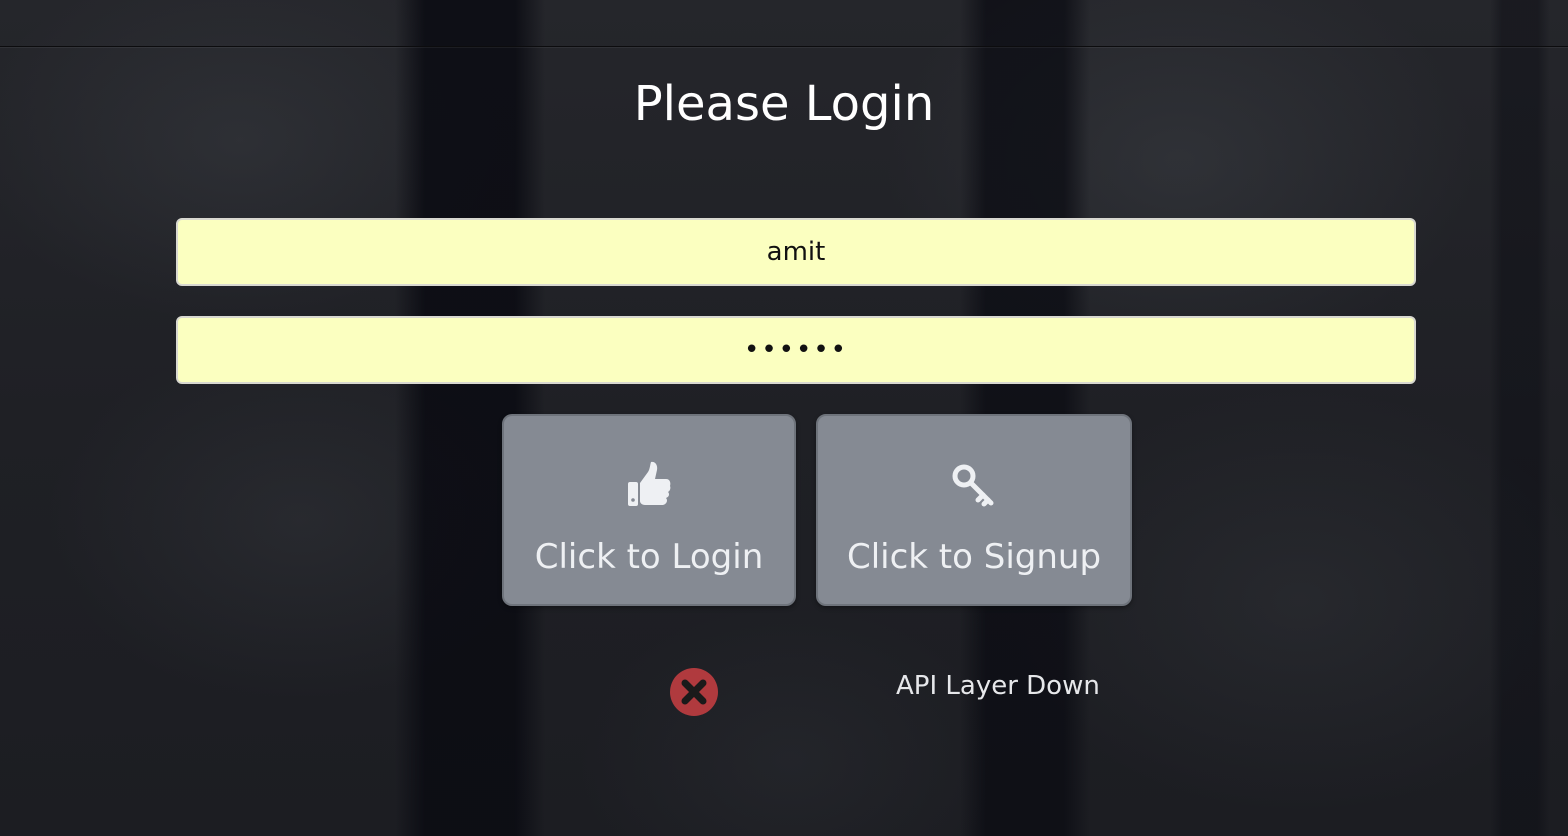 This screenshot has height=836, width=1568. What do you see at coordinates (784, 104) in the screenshot?
I see `page-title: Please Login` at bounding box center [784, 104].